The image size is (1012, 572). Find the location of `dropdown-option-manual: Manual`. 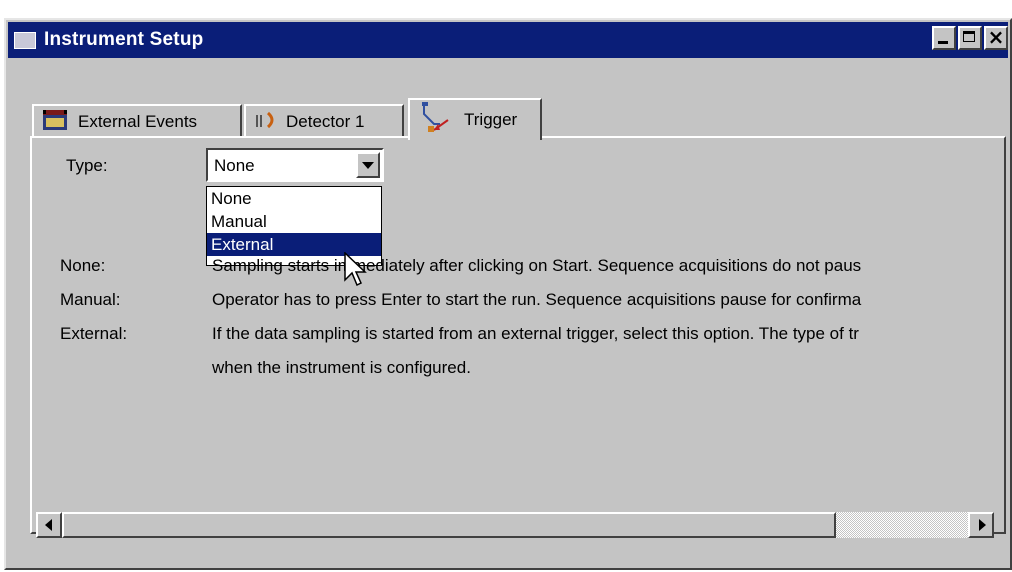

dropdown-option-manual: Manual is located at coordinates (294, 221).